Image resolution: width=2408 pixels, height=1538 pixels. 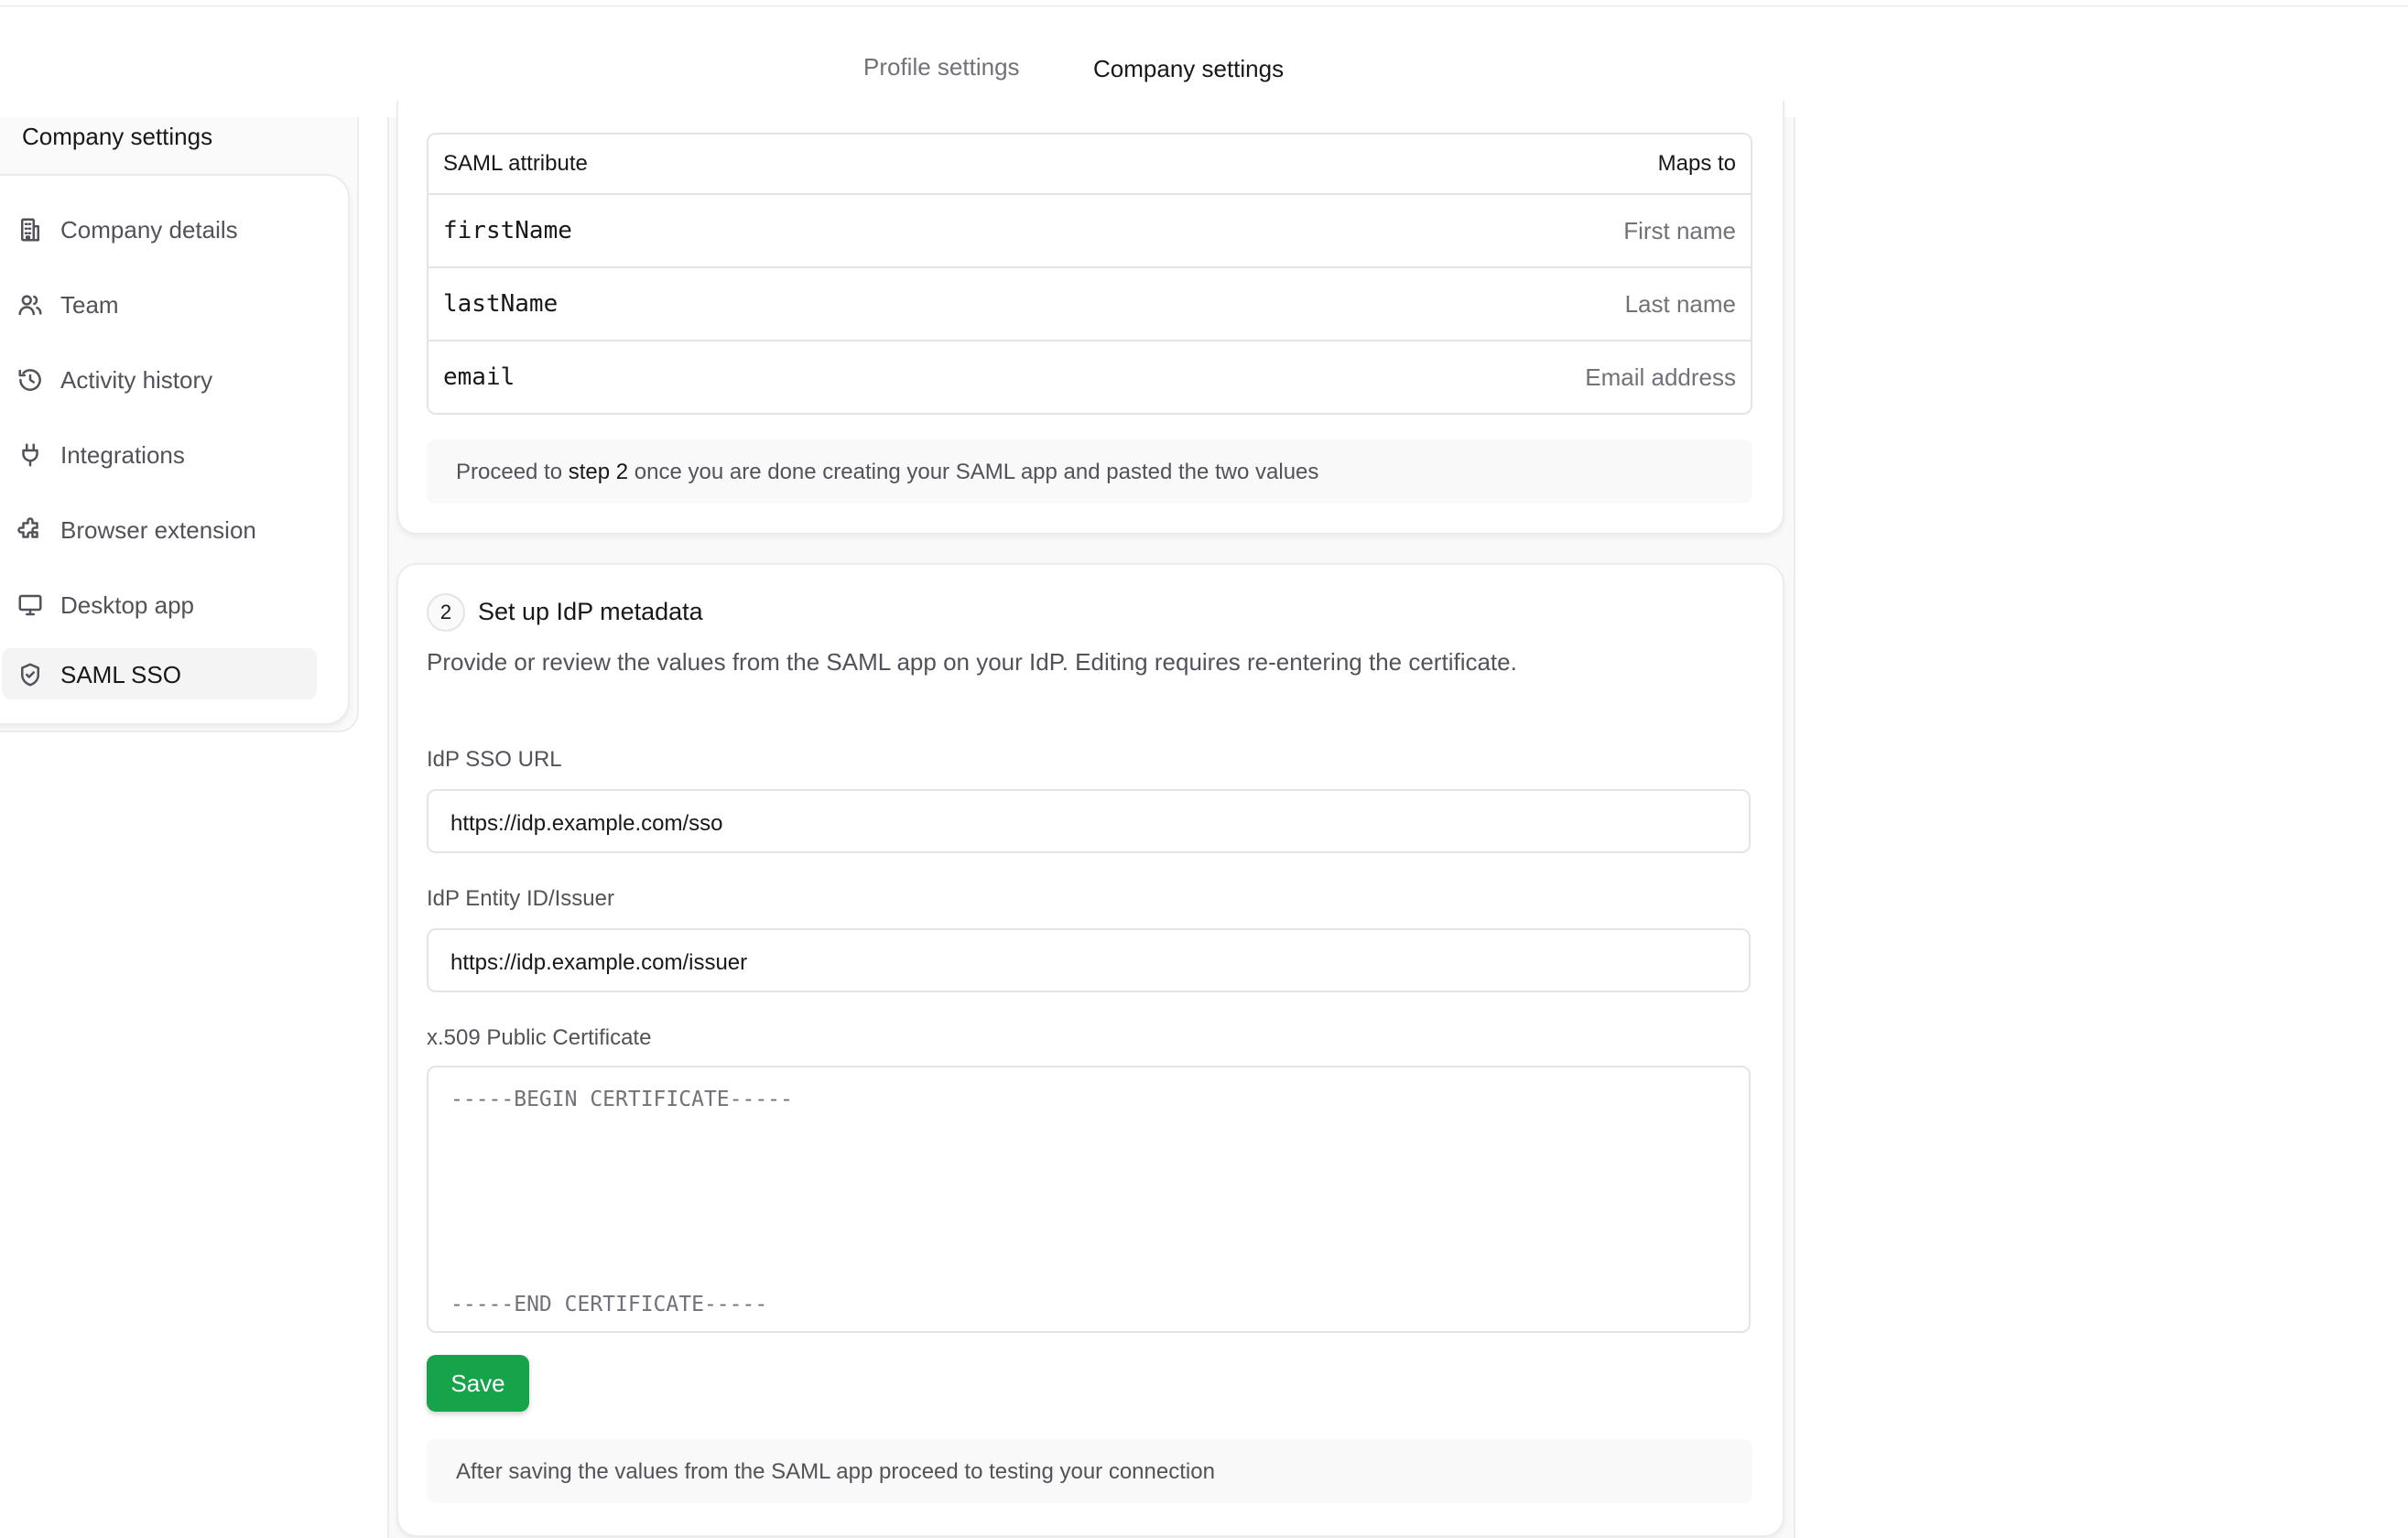 What do you see at coordinates (1089, 377) in the screenshot?
I see `table-row: email Email address` at bounding box center [1089, 377].